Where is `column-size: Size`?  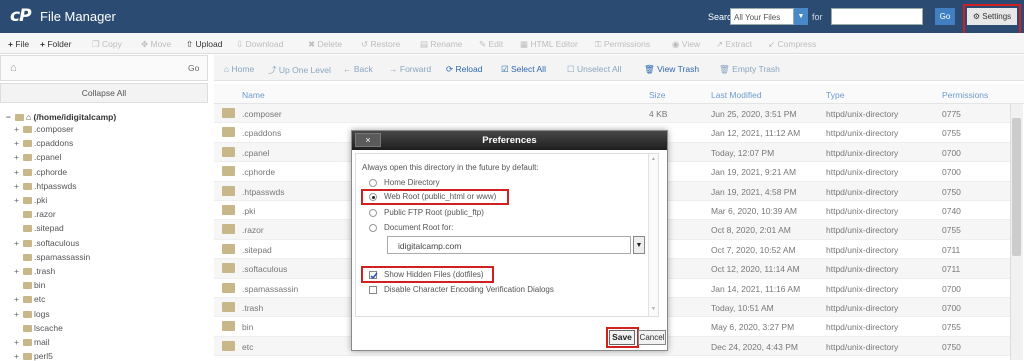 column-size: Size is located at coordinates (657, 95).